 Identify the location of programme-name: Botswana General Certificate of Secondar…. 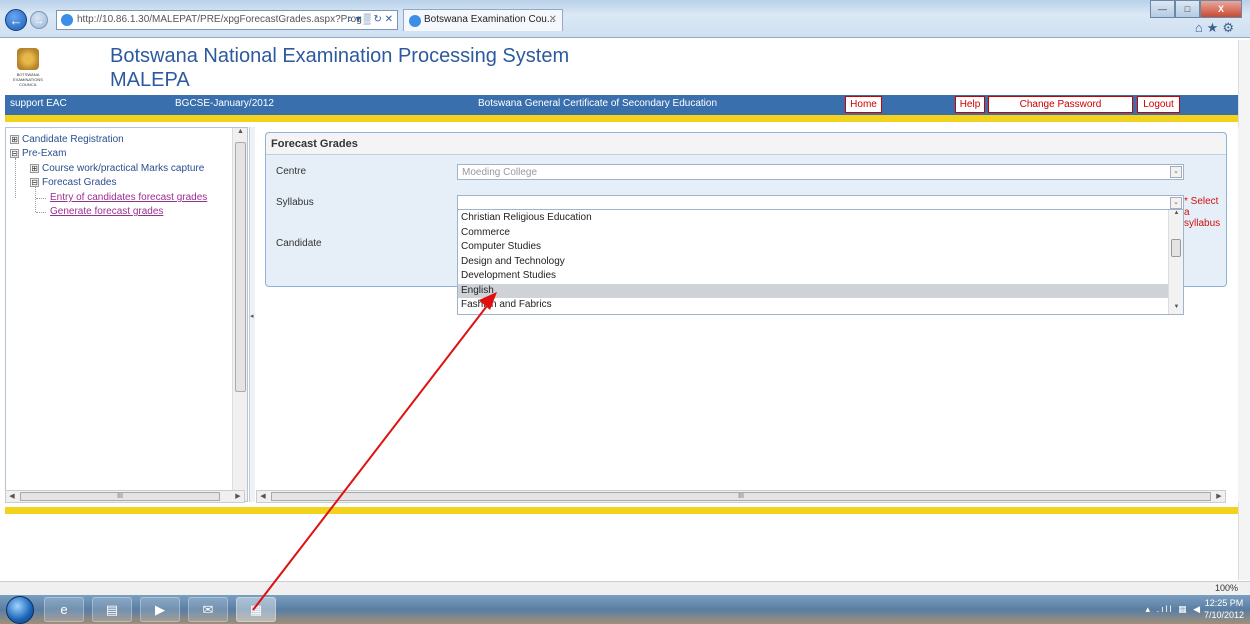
(598, 103).